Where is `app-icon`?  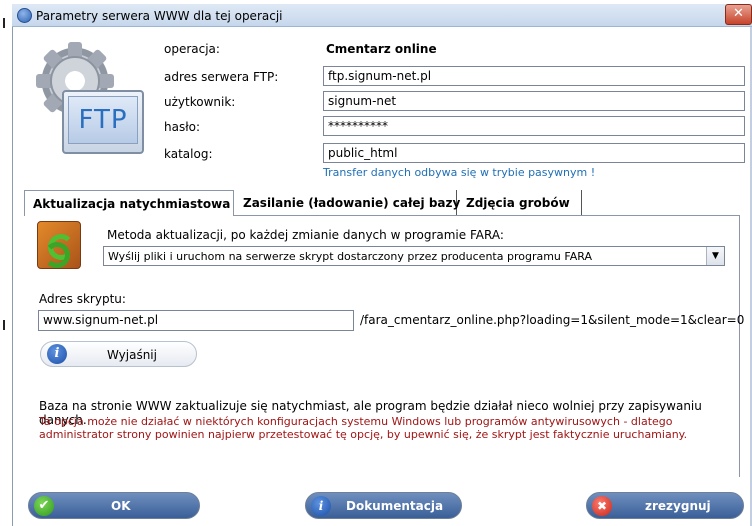
app-icon is located at coordinates (24, 15).